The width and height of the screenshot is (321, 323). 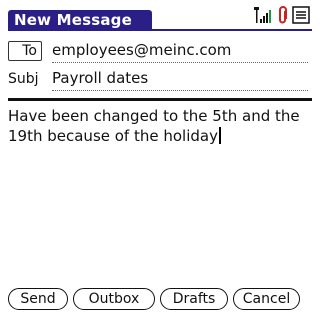 I want to click on send-button: Send, so click(x=38, y=299).